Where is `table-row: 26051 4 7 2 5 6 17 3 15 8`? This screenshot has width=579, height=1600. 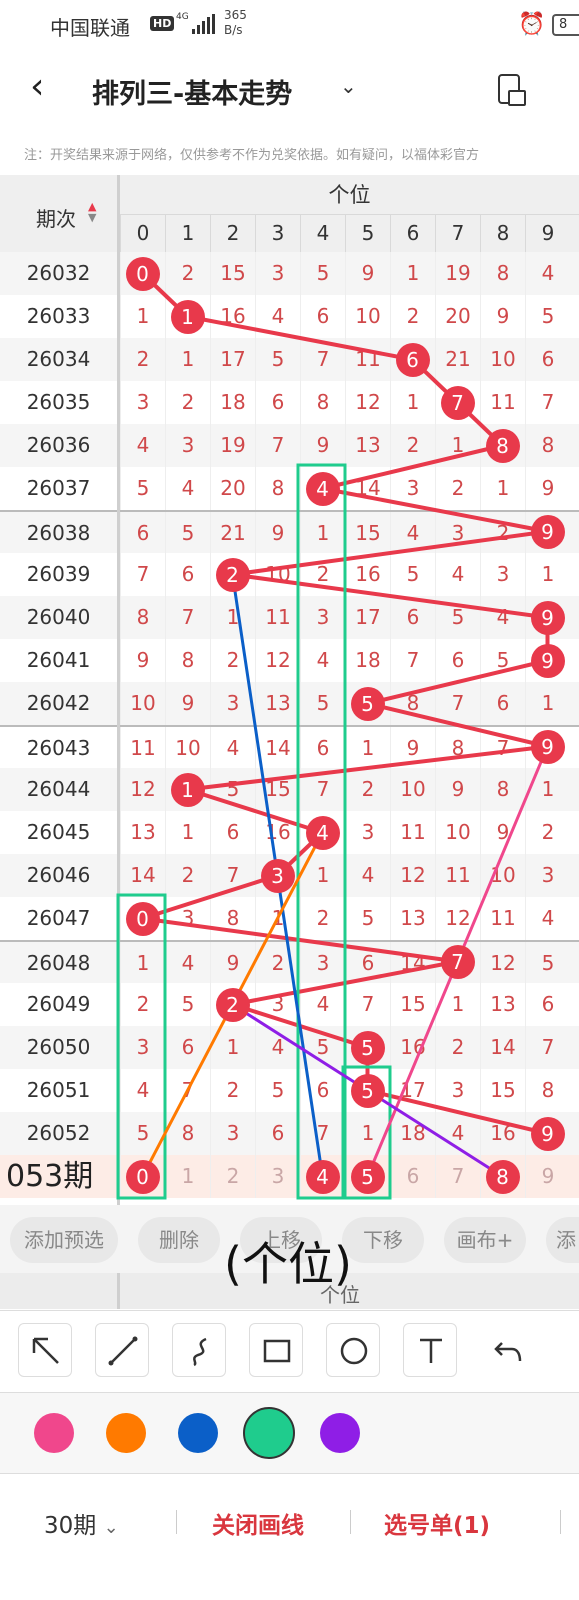 table-row: 26051 4 7 2 5 6 17 3 15 8 is located at coordinates (289, 1090).